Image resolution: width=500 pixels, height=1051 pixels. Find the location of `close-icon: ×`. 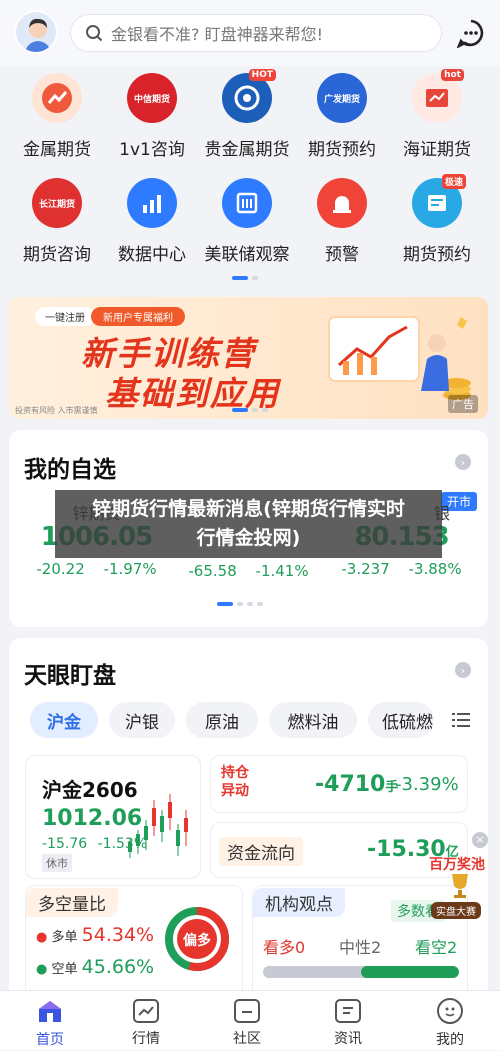

close-icon: × is located at coordinates (480, 840).